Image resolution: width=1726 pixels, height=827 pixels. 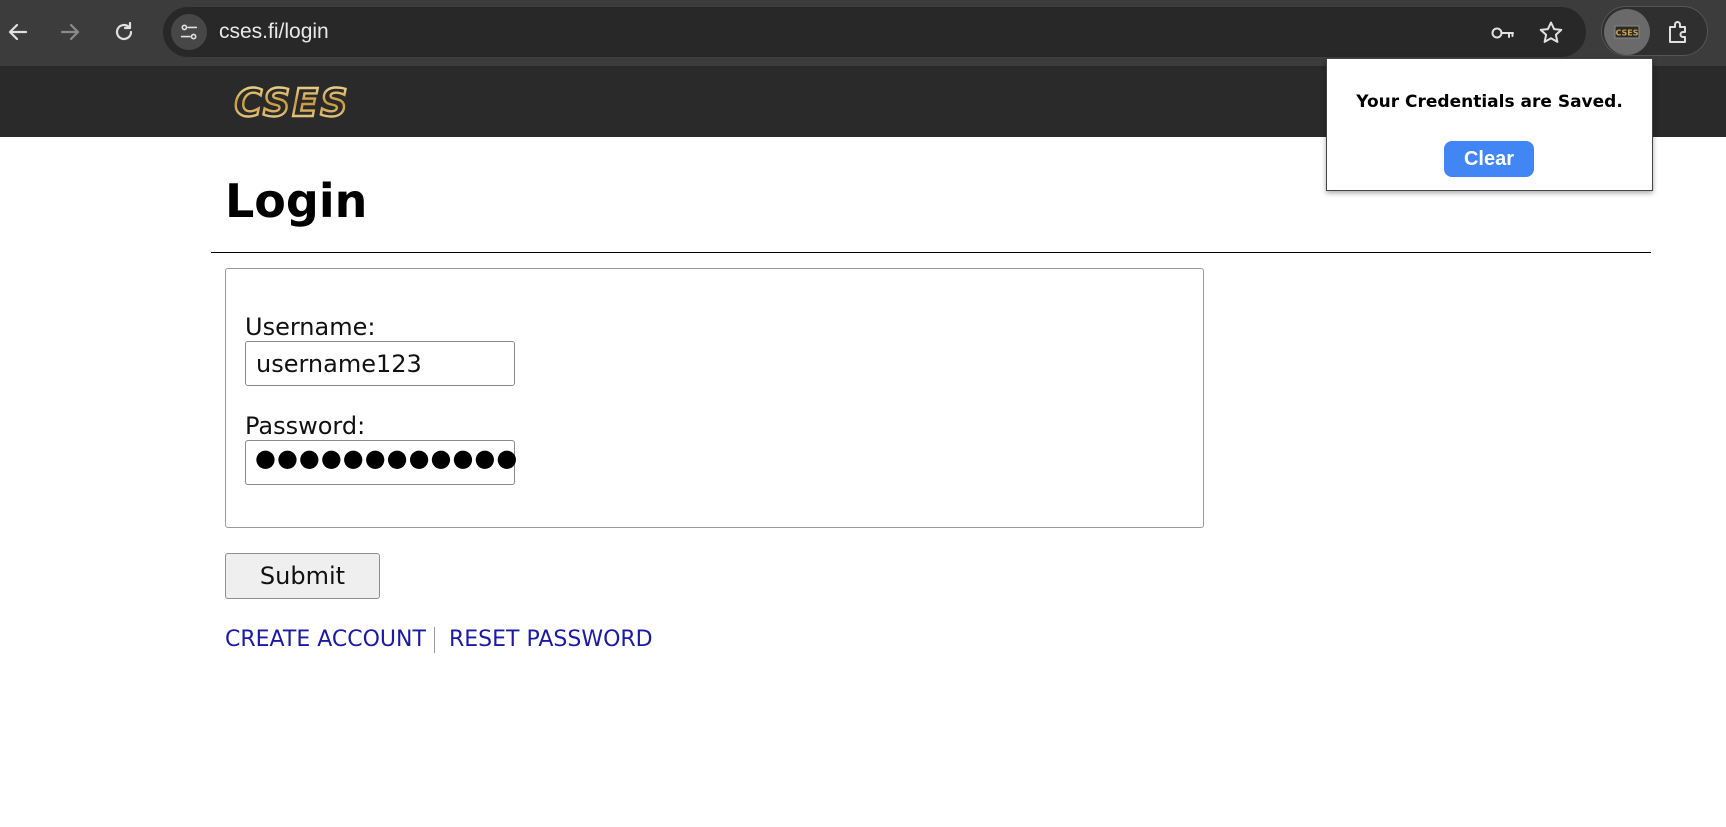 What do you see at coordinates (310, 327) in the screenshot?
I see `username-label: Username:` at bounding box center [310, 327].